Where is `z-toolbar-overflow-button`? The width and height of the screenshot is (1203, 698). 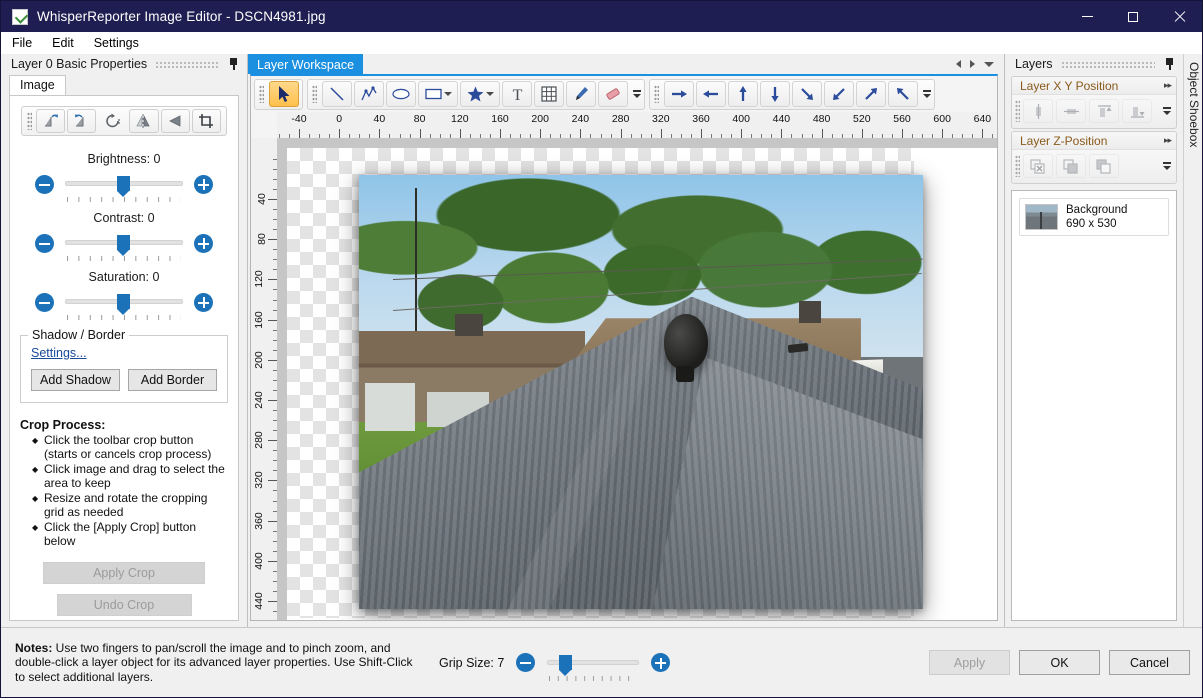 z-toolbar-overflow-button is located at coordinates (1167, 166).